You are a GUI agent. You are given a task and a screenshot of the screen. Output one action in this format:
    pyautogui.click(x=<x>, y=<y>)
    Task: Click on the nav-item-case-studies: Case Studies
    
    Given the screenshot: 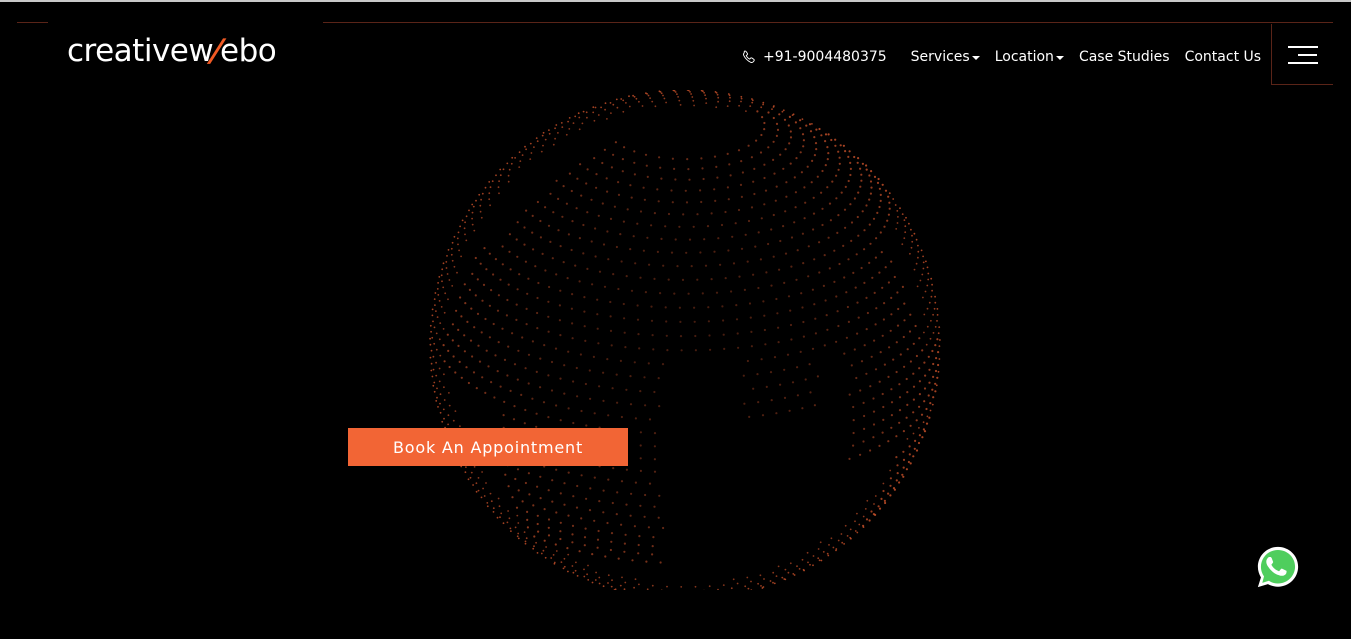 What is the action you would take?
    pyautogui.click(x=1124, y=57)
    